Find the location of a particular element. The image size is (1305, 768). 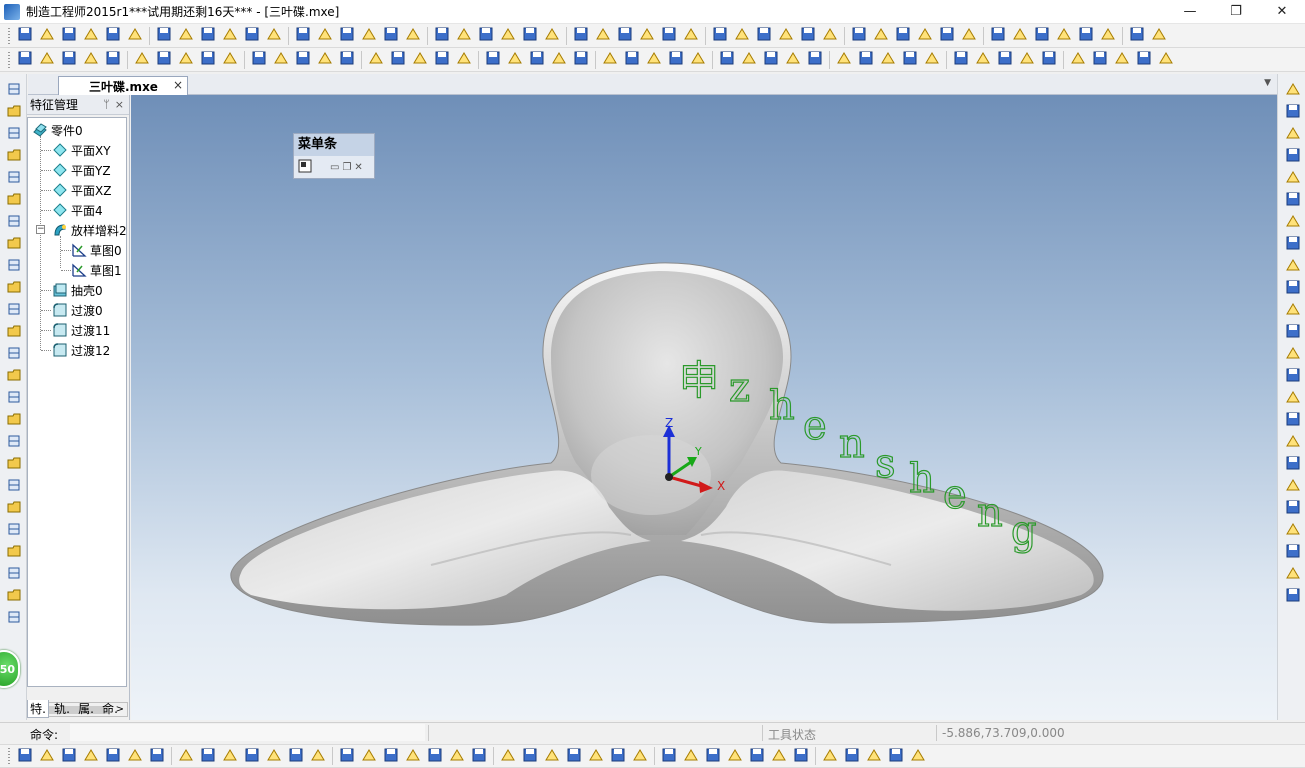

tree-item-shell: 抽壳0 is located at coordinates (77, 290).